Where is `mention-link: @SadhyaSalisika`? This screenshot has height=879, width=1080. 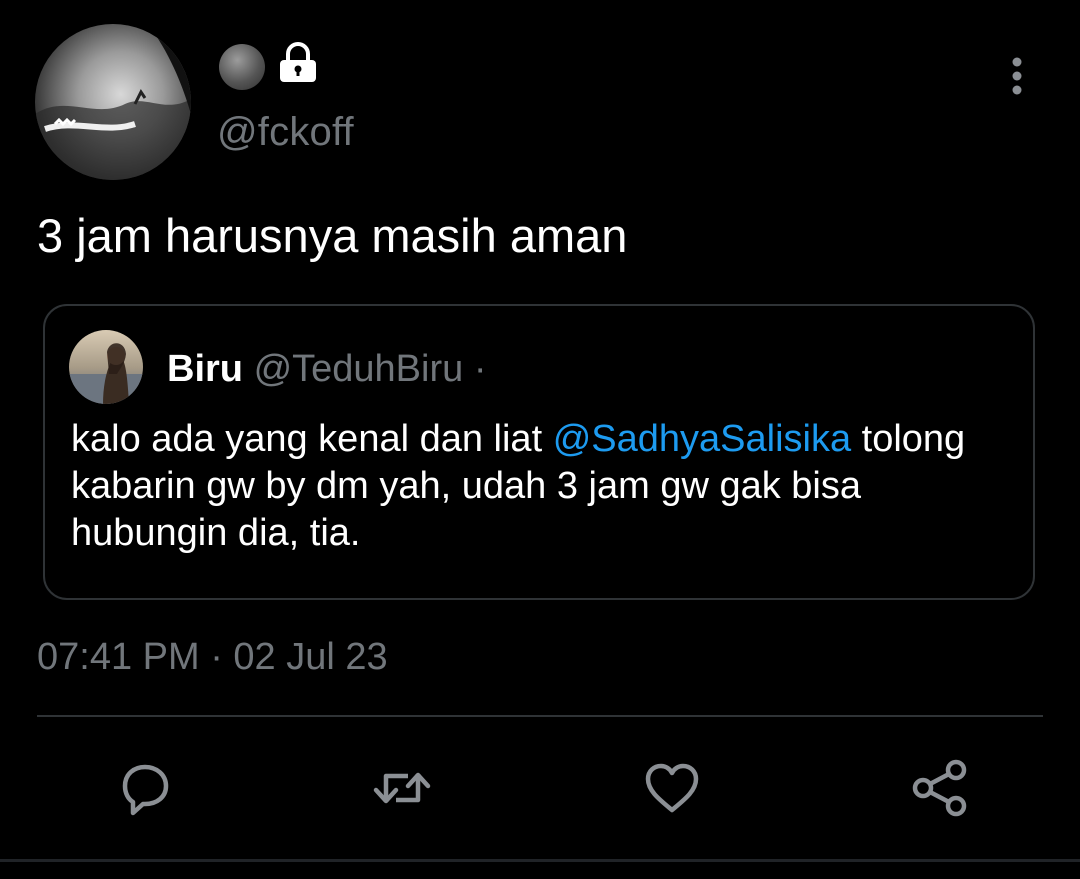
mention-link: @SadhyaSalisika is located at coordinates (702, 439).